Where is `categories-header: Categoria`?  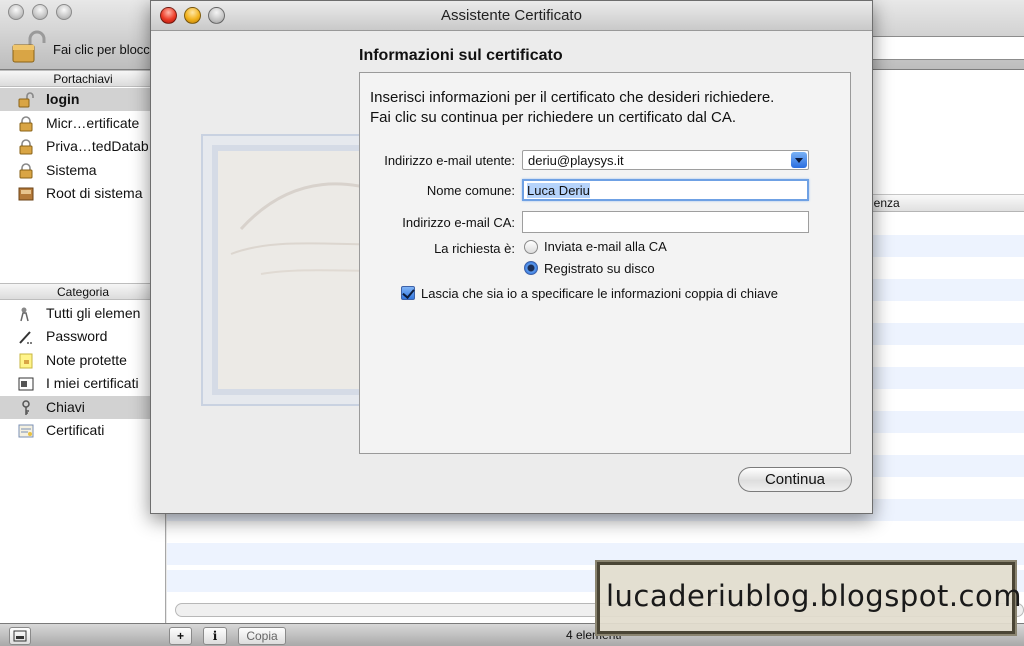 categories-header: Categoria is located at coordinates (83, 291).